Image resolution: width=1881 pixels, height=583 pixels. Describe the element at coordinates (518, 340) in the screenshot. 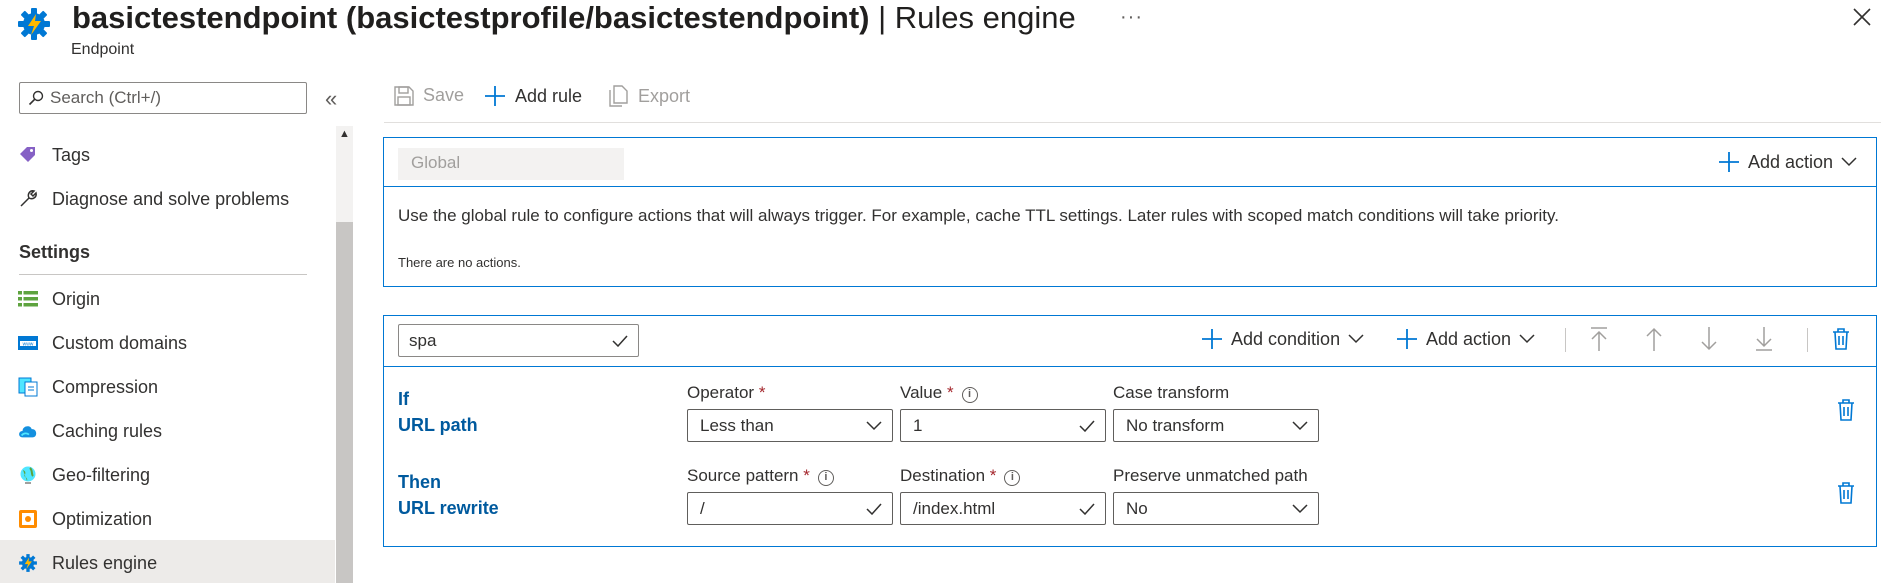

I see `rule-name-input: spa` at that location.